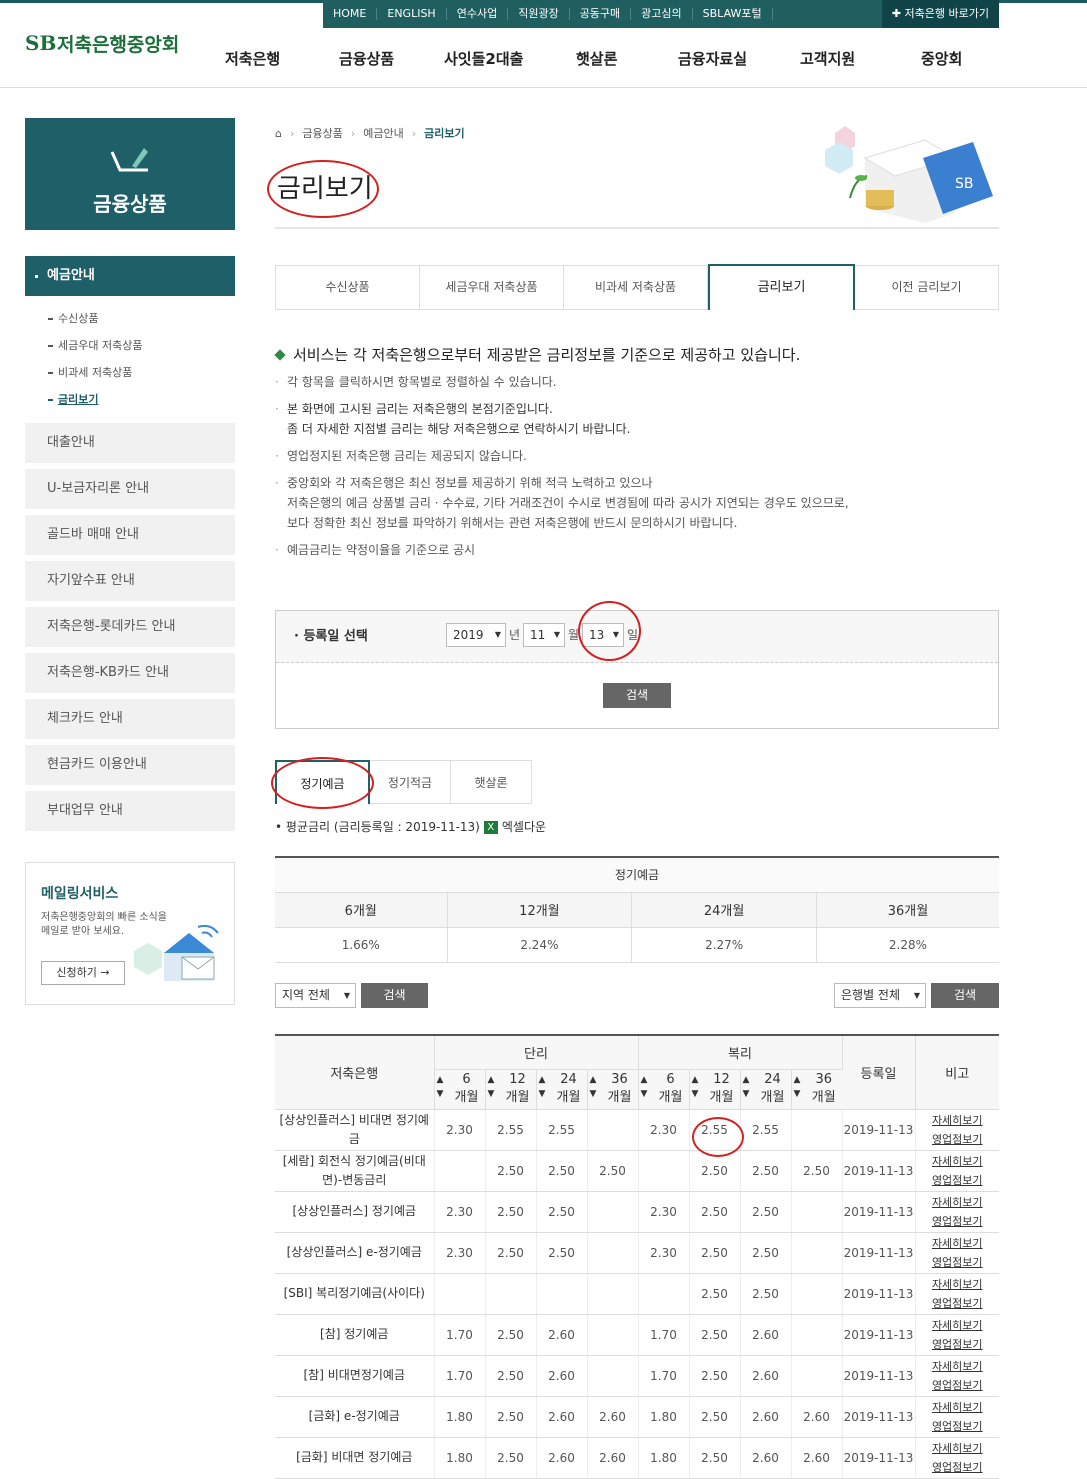  What do you see at coordinates (130, 535) in the screenshot?
I see `lnb-item: 골드바 매매 안내` at bounding box center [130, 535].